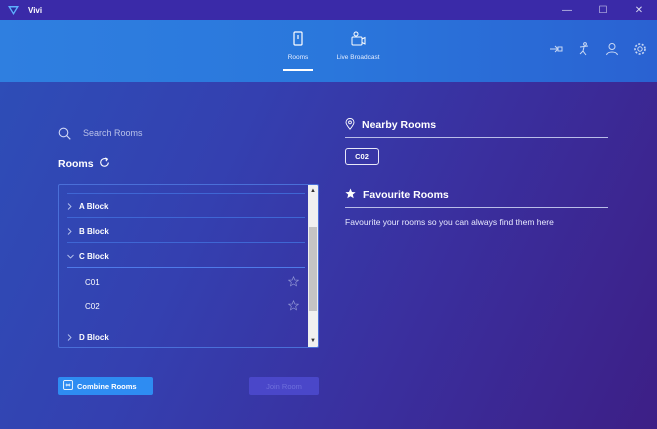 The image size is (657, 429). Describe the element at coordinates (328, 51) in the screenshot. I see `top-nav-bar: Rooms Live Broadcast` at that location.